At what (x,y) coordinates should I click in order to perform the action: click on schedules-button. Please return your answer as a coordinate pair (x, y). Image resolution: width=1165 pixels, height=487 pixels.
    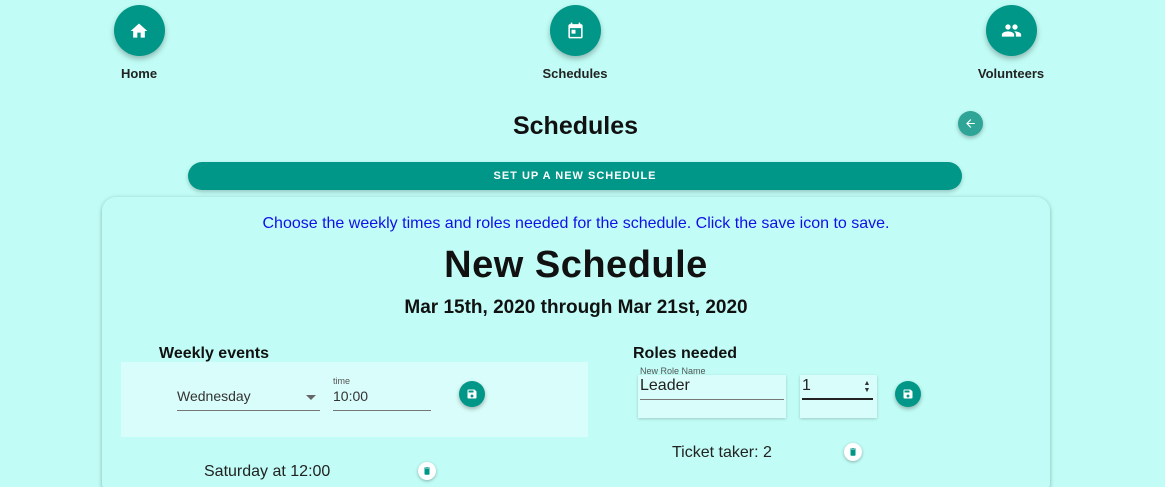
    Looking at the image, I should click on (575, 30).